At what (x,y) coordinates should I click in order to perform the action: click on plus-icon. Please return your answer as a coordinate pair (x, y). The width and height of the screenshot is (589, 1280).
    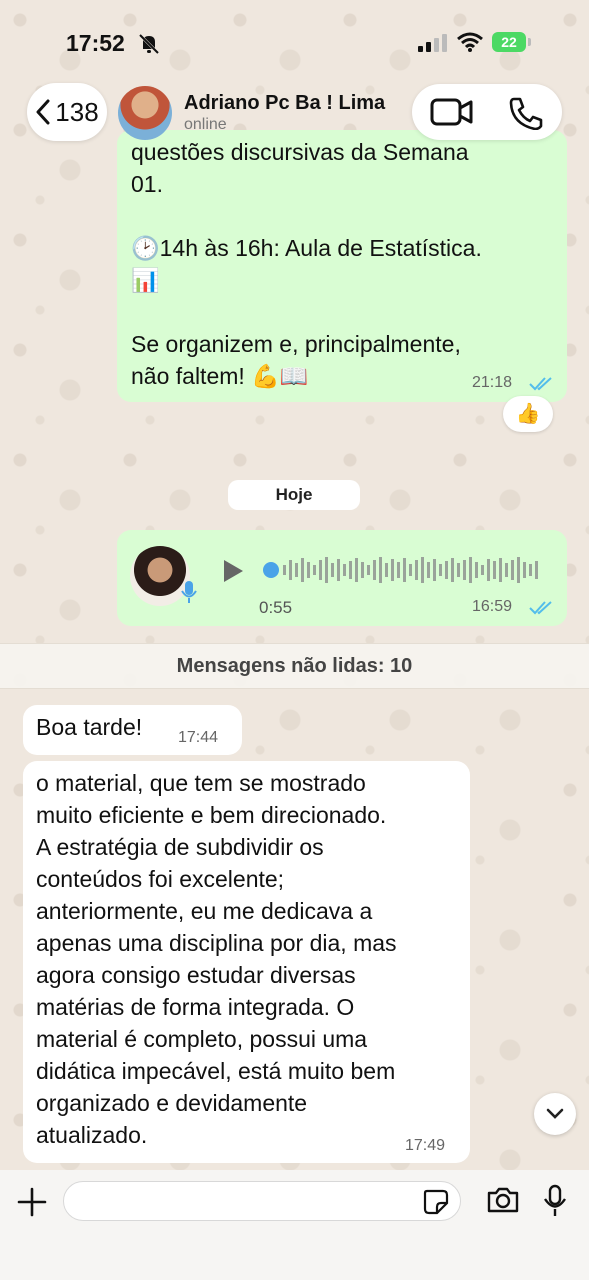
    Looking at the image, I should click on (32, 1202).